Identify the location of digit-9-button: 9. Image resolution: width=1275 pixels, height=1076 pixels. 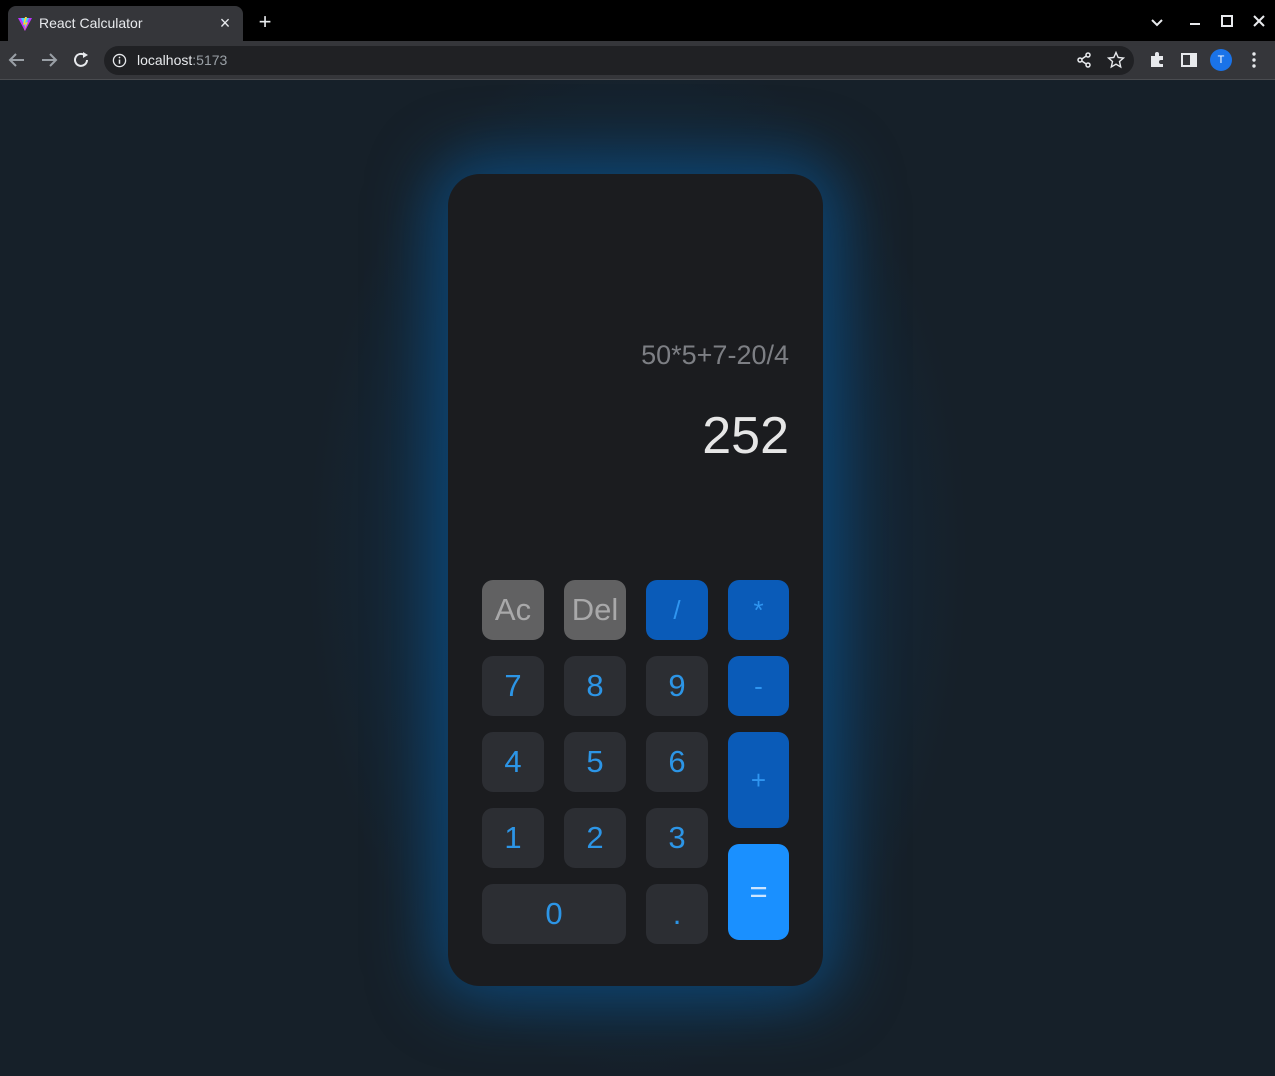
(677, 686).